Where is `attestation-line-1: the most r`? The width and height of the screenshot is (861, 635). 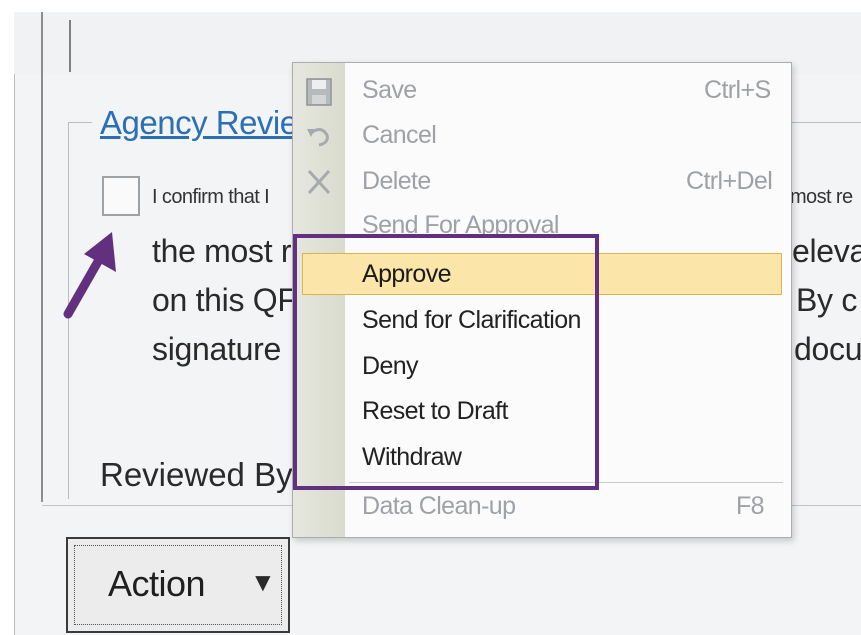
attestation-line-1: the most r is located at coordinates (222, 251).